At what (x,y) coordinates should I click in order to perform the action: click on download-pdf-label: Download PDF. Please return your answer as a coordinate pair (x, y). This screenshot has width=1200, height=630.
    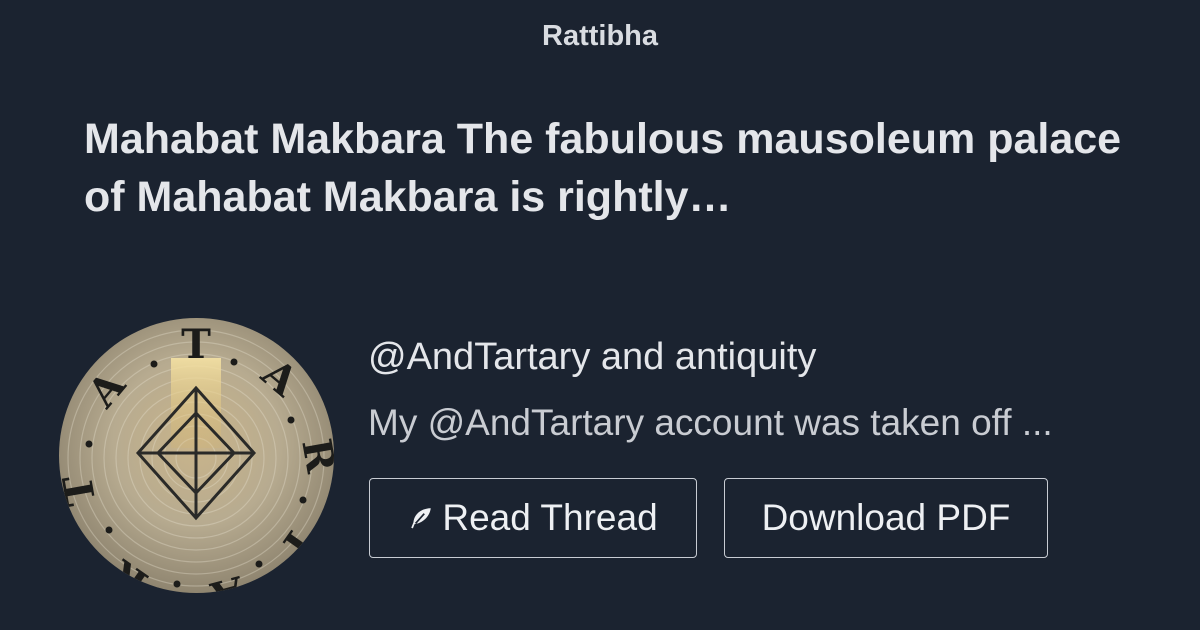
    Looking at the image, I should click on (886, 517).